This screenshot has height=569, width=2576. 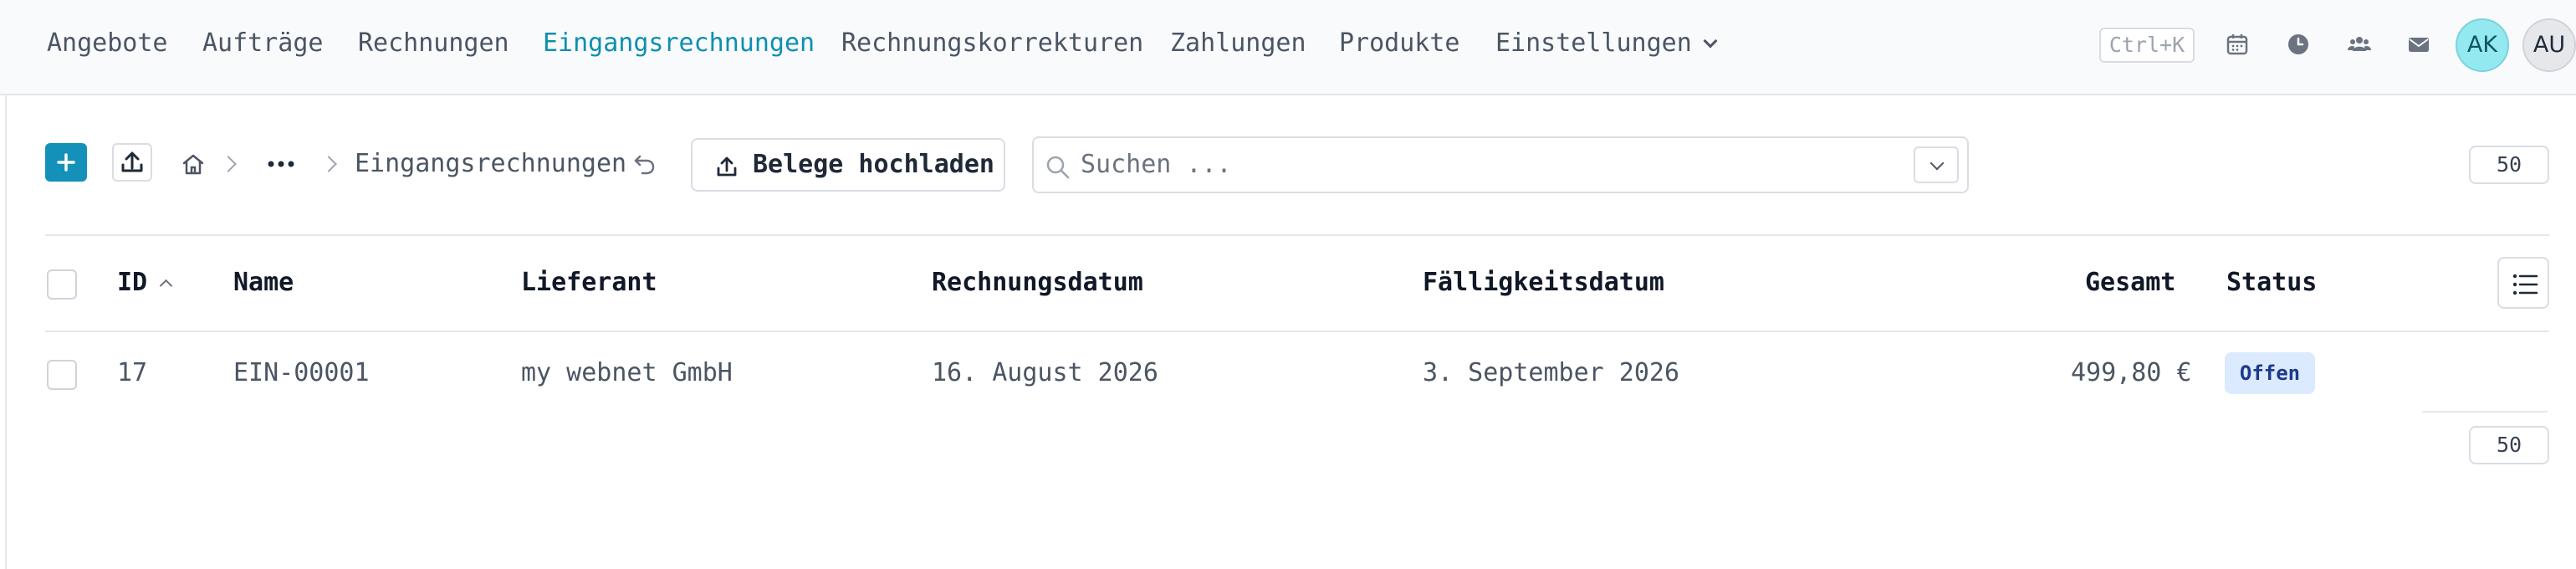 What do you see at coordinates (193, 164) in the screenshot?
I see `home-icon` at bounding box center [193, 164].